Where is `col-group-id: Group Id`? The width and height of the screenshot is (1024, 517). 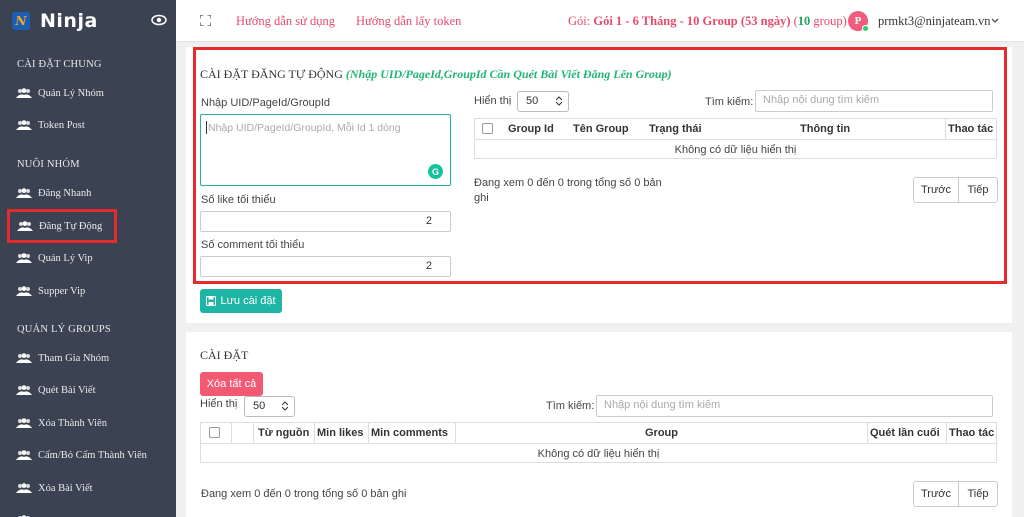 col-group-id: Group Id is located at coordinates (531, 129).